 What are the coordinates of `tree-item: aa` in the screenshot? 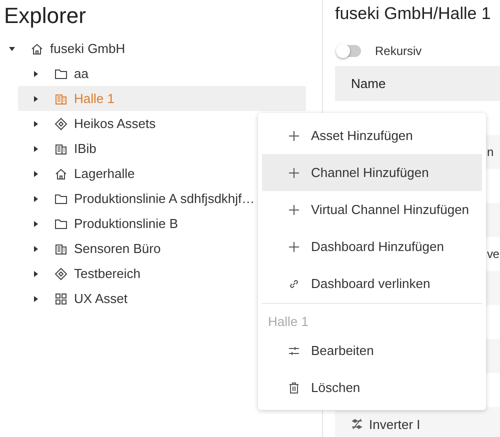 It's located at (162, 73).